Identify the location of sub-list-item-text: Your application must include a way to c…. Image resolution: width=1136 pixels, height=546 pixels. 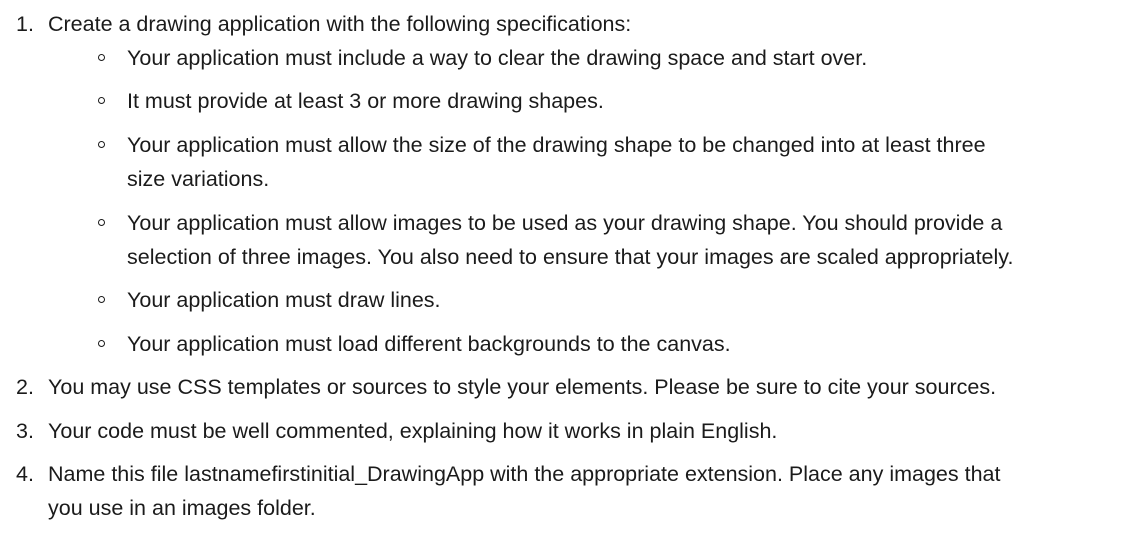
(497, 58).